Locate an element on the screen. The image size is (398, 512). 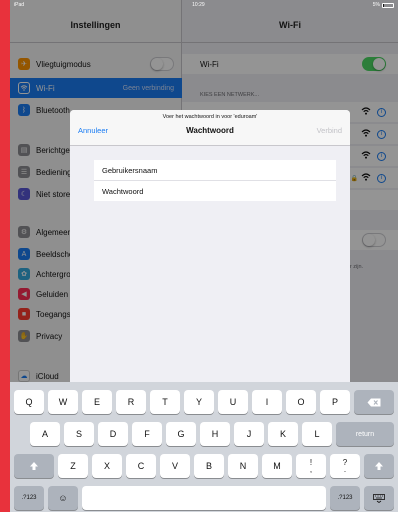
key-v: V is located at coordinates (175, 466).